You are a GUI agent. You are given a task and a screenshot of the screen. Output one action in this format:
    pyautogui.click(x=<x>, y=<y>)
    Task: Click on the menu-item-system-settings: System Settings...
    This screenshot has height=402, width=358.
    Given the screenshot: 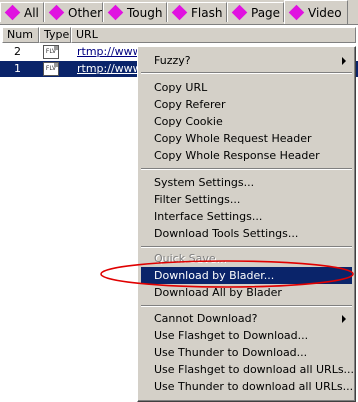 What is the action you would take?
    pyautogui.click(x=246, y=182)
    